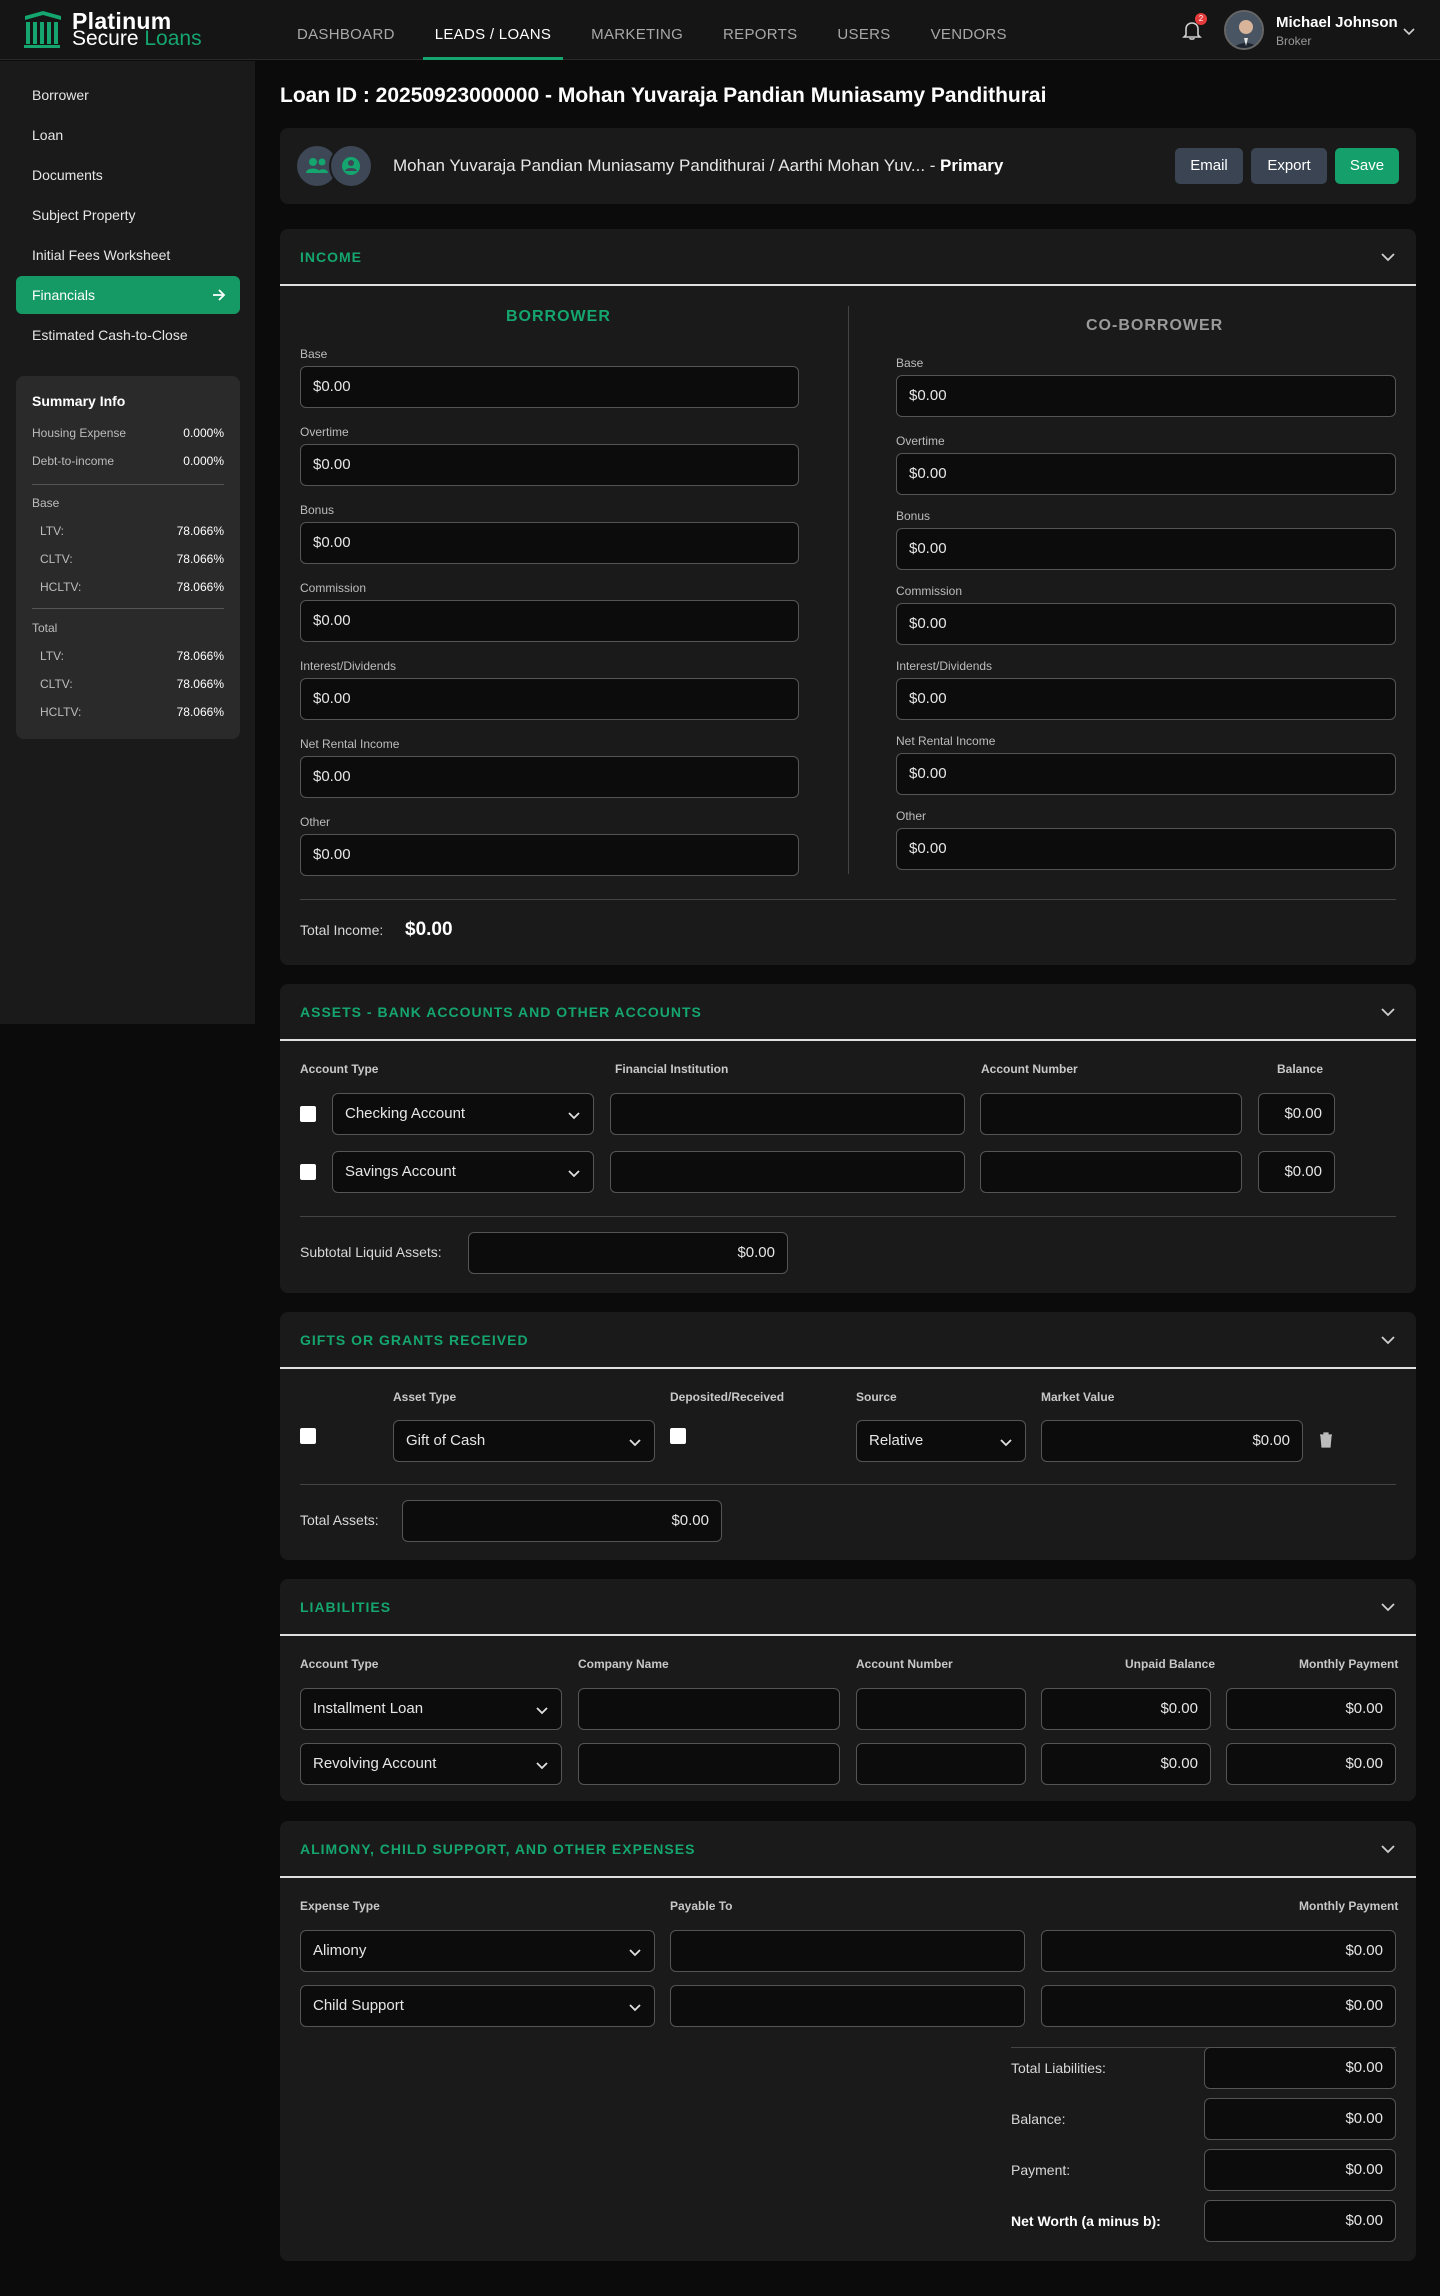 The width and height of the screenshot is (1440, 2296). Describe the element at coordinates (549, 543) in the screenshot. I see `borrower-bonus-input: $0.00` at that location.